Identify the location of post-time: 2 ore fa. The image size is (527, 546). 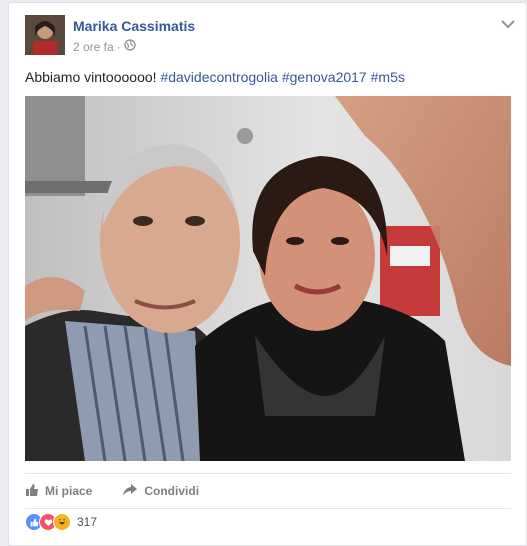
(93, 47).